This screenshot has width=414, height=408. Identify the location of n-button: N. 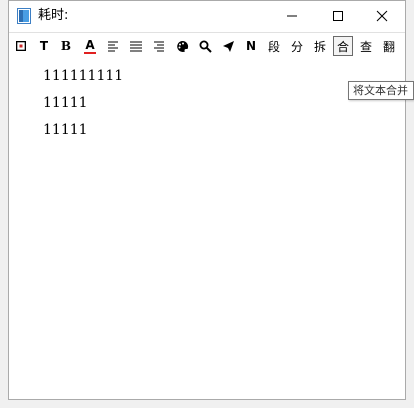
(251, 46).